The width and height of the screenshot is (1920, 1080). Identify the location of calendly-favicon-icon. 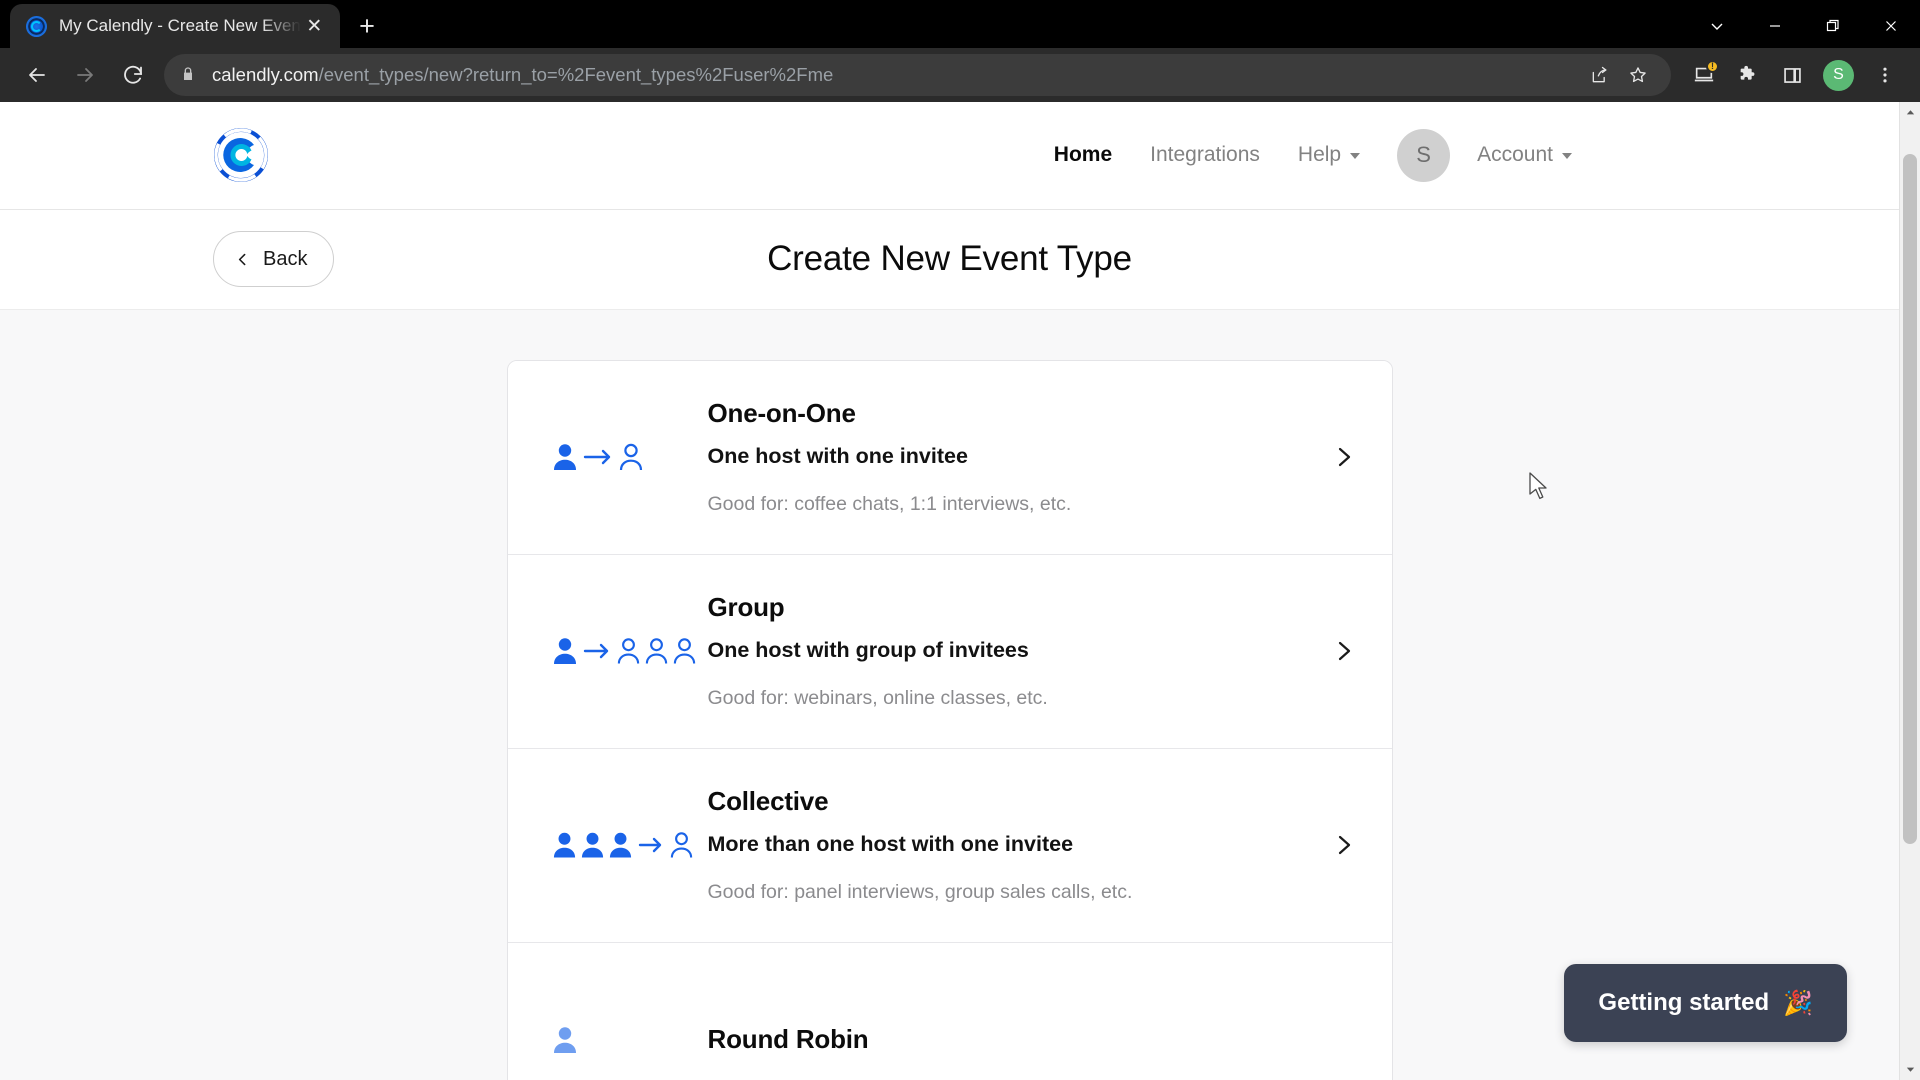
(36, 26).